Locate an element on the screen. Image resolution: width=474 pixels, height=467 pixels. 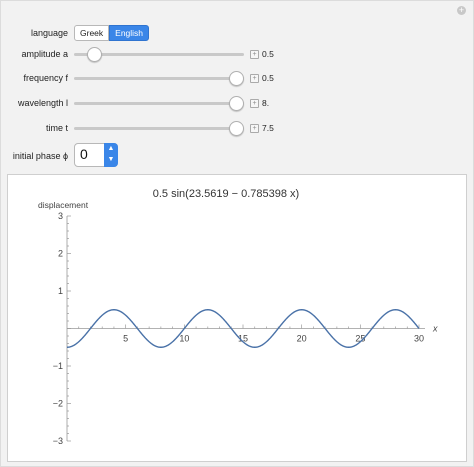
wavelength-value: 8. is located at coordinates (266, 103).